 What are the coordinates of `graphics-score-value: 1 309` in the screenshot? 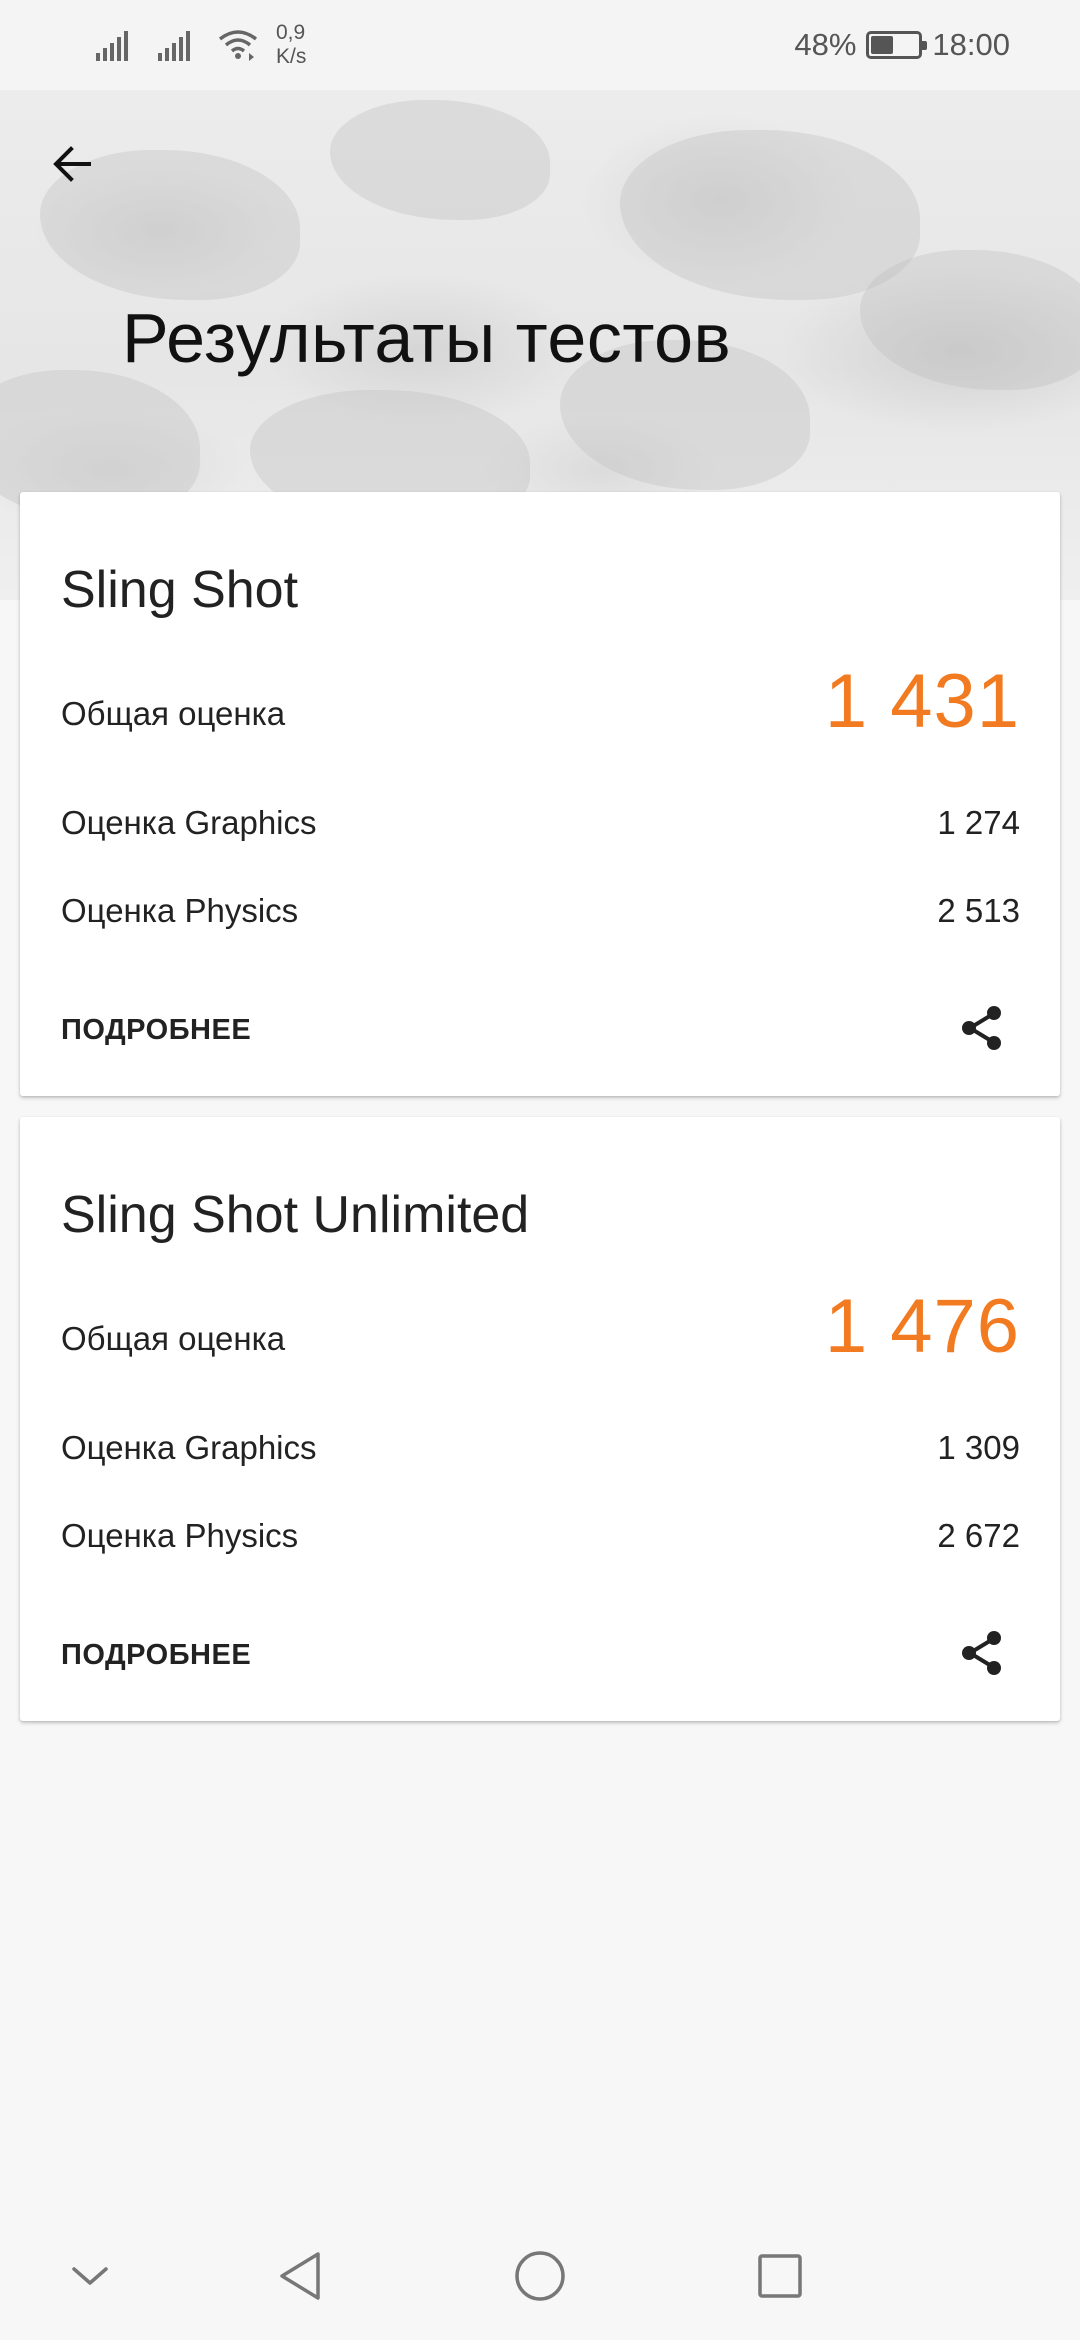 It's located at (978, 1447).